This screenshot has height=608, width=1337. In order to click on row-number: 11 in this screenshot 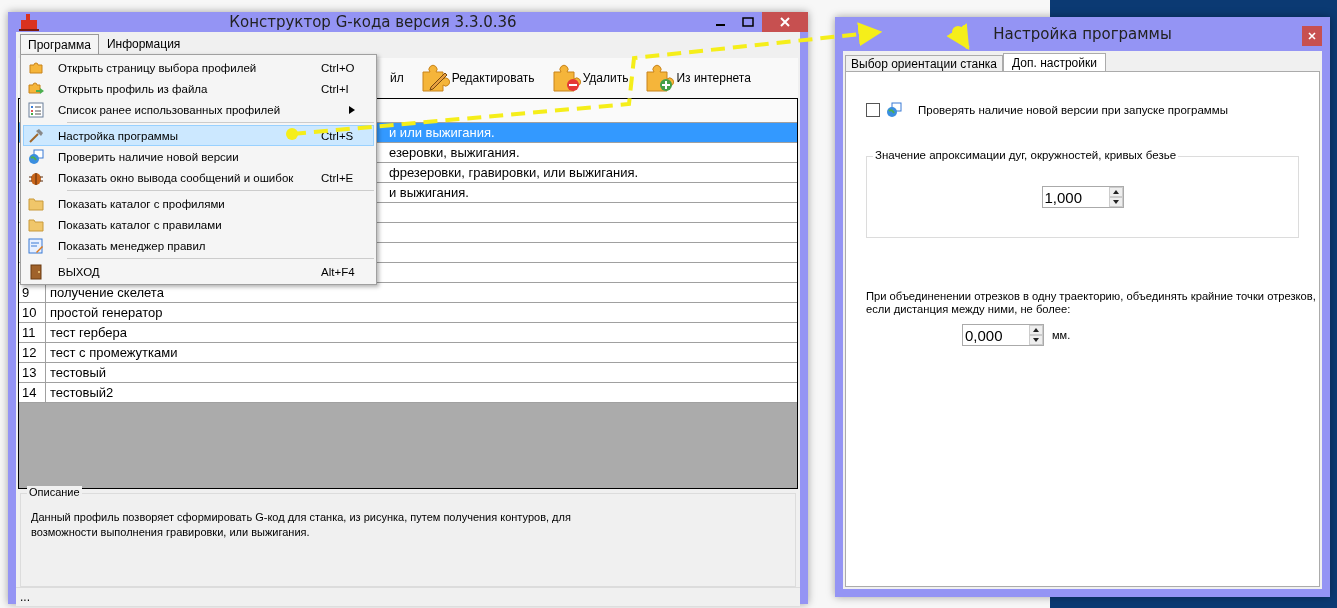, I will do `click(29, 332)`.